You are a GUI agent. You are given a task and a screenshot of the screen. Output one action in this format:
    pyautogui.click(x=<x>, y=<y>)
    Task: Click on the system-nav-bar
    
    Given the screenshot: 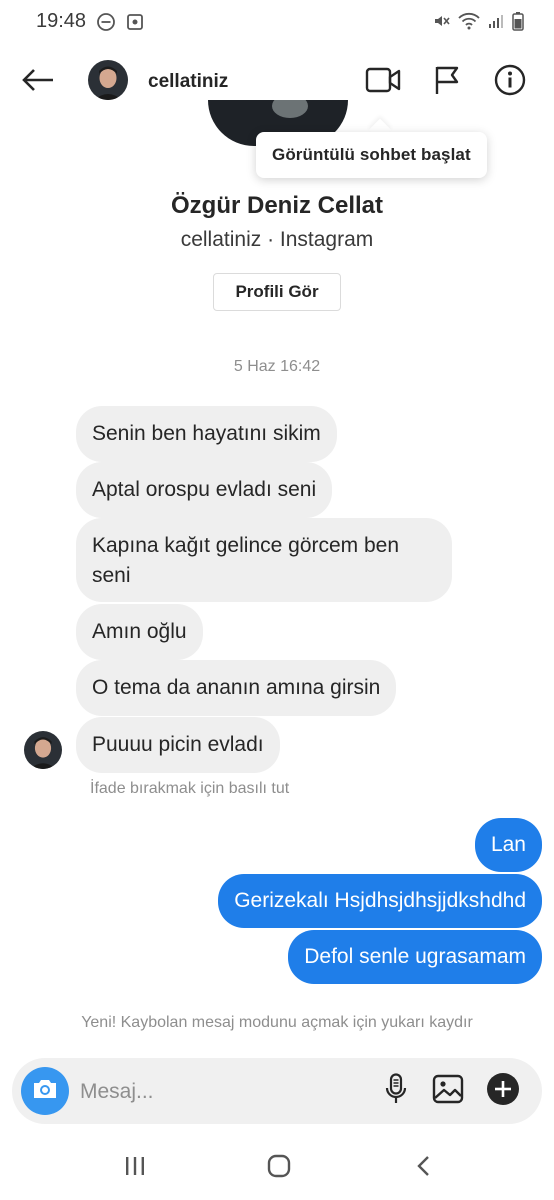 What is the action you would take?
    pyautogui.click(x=277, y=1168)
    